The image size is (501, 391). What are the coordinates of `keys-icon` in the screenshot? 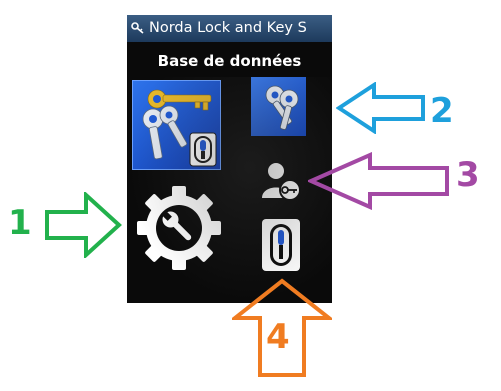 It's located at (282, 107).